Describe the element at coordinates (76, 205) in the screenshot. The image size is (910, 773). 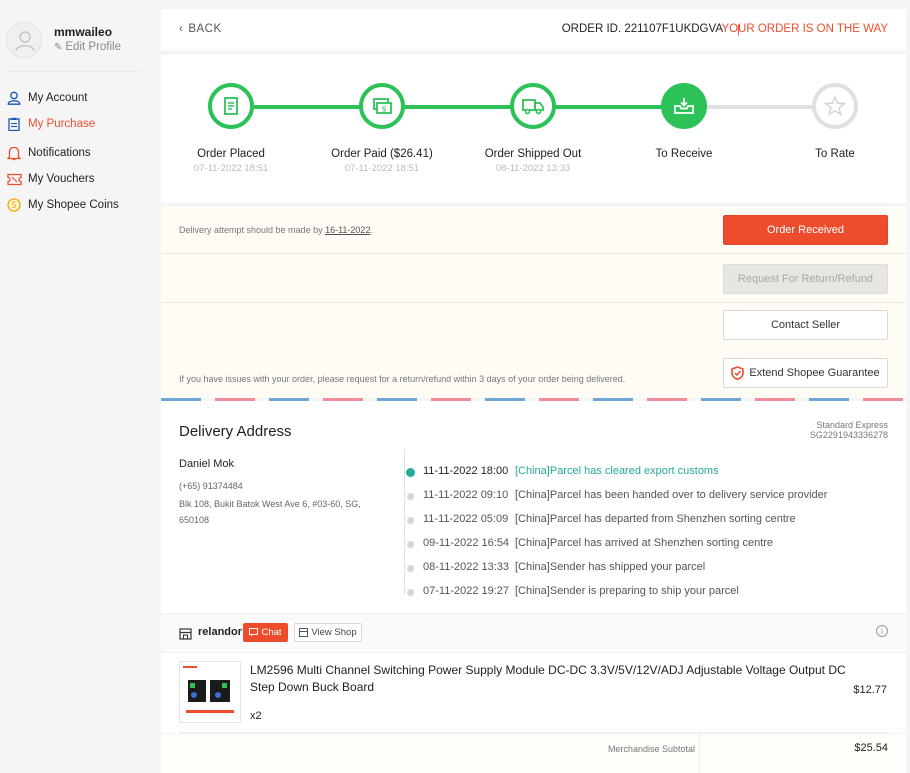
I see `sidebar-item-my-shopee-coins: S My Shopee Coins` at that location.